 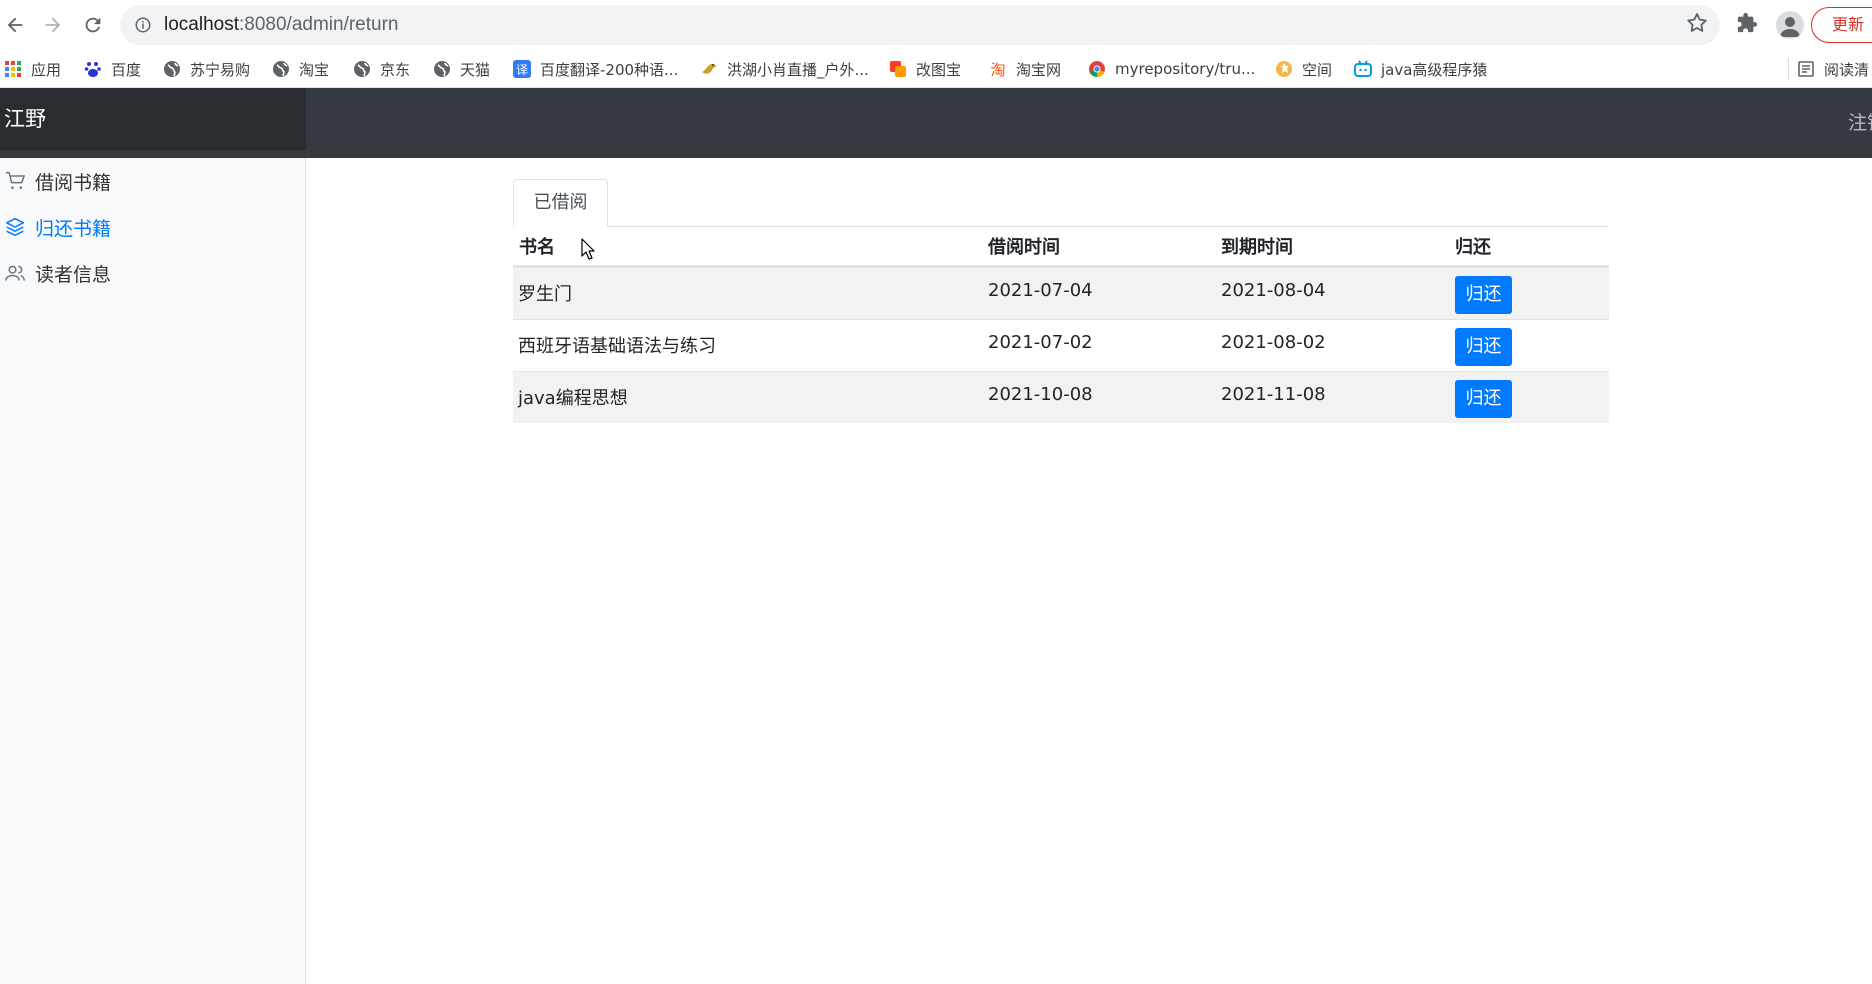 I want to click on qzone-icon, so click(x=1284, y=69).